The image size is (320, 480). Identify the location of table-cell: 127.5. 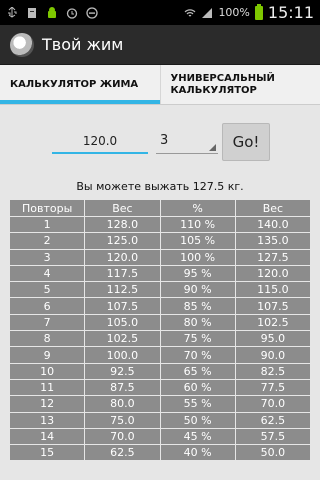
(273, 257).